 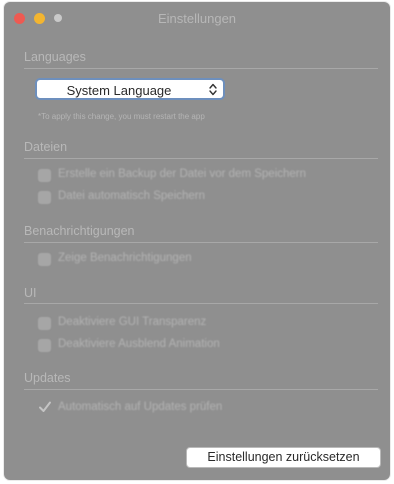 I want to click on language-select-value: System Language, so click(x=119, y=90).